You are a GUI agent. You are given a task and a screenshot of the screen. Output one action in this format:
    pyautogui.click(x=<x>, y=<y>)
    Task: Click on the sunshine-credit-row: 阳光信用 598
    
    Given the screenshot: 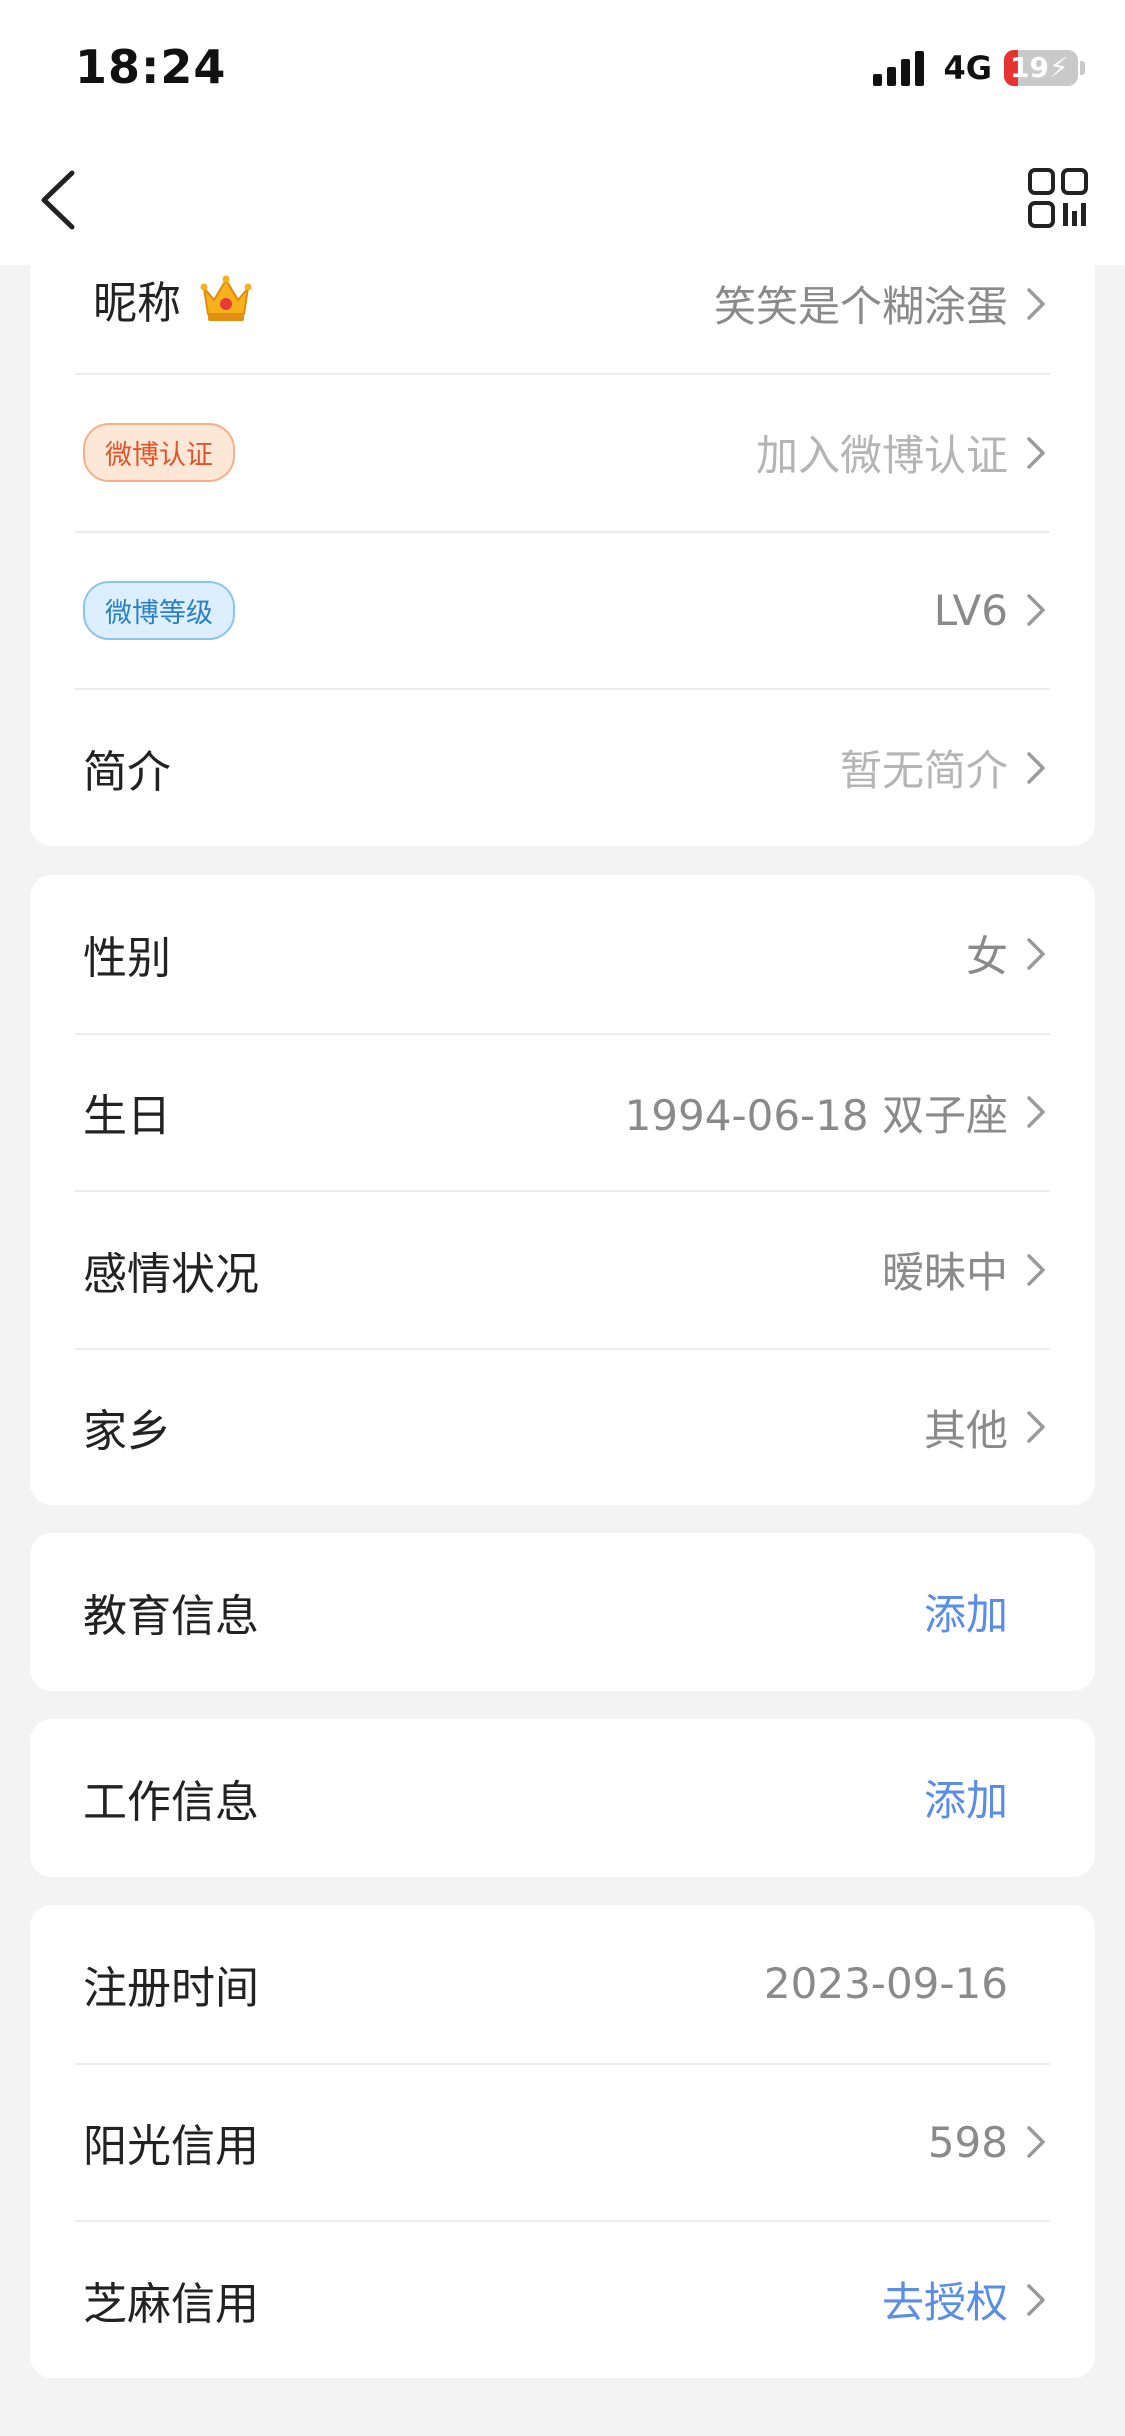 What is the action you would take?
    pyautogui.click(x=562, y=2141)
    